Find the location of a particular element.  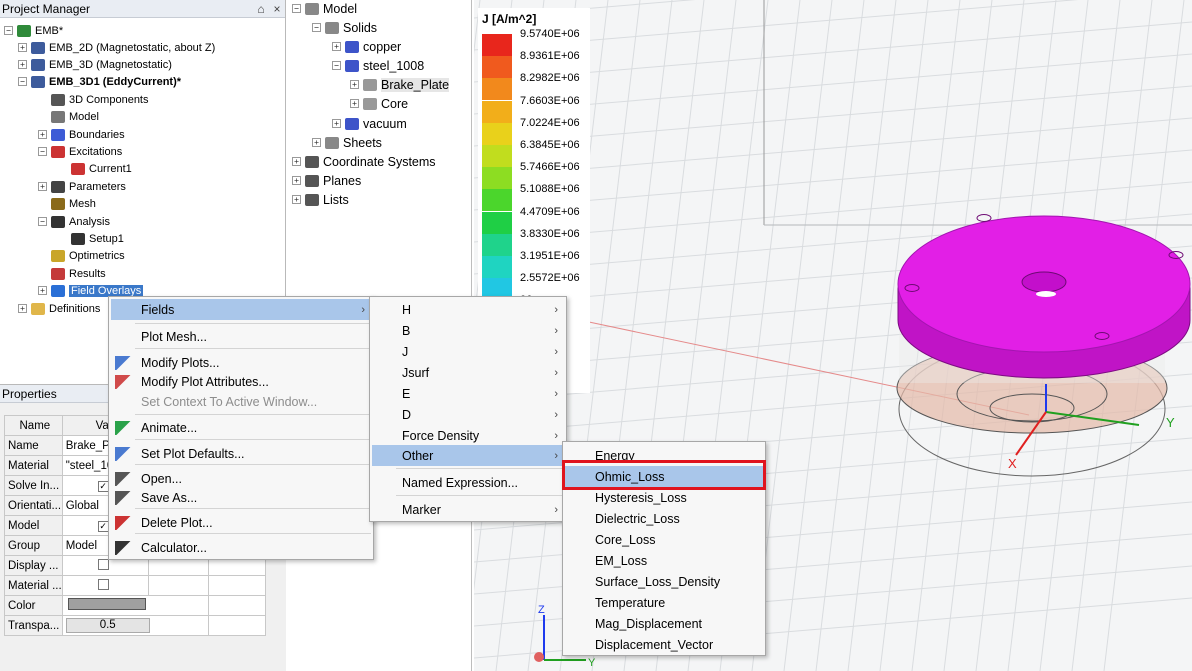

tree-item-model: − Model is located at coordinates (324, 9).